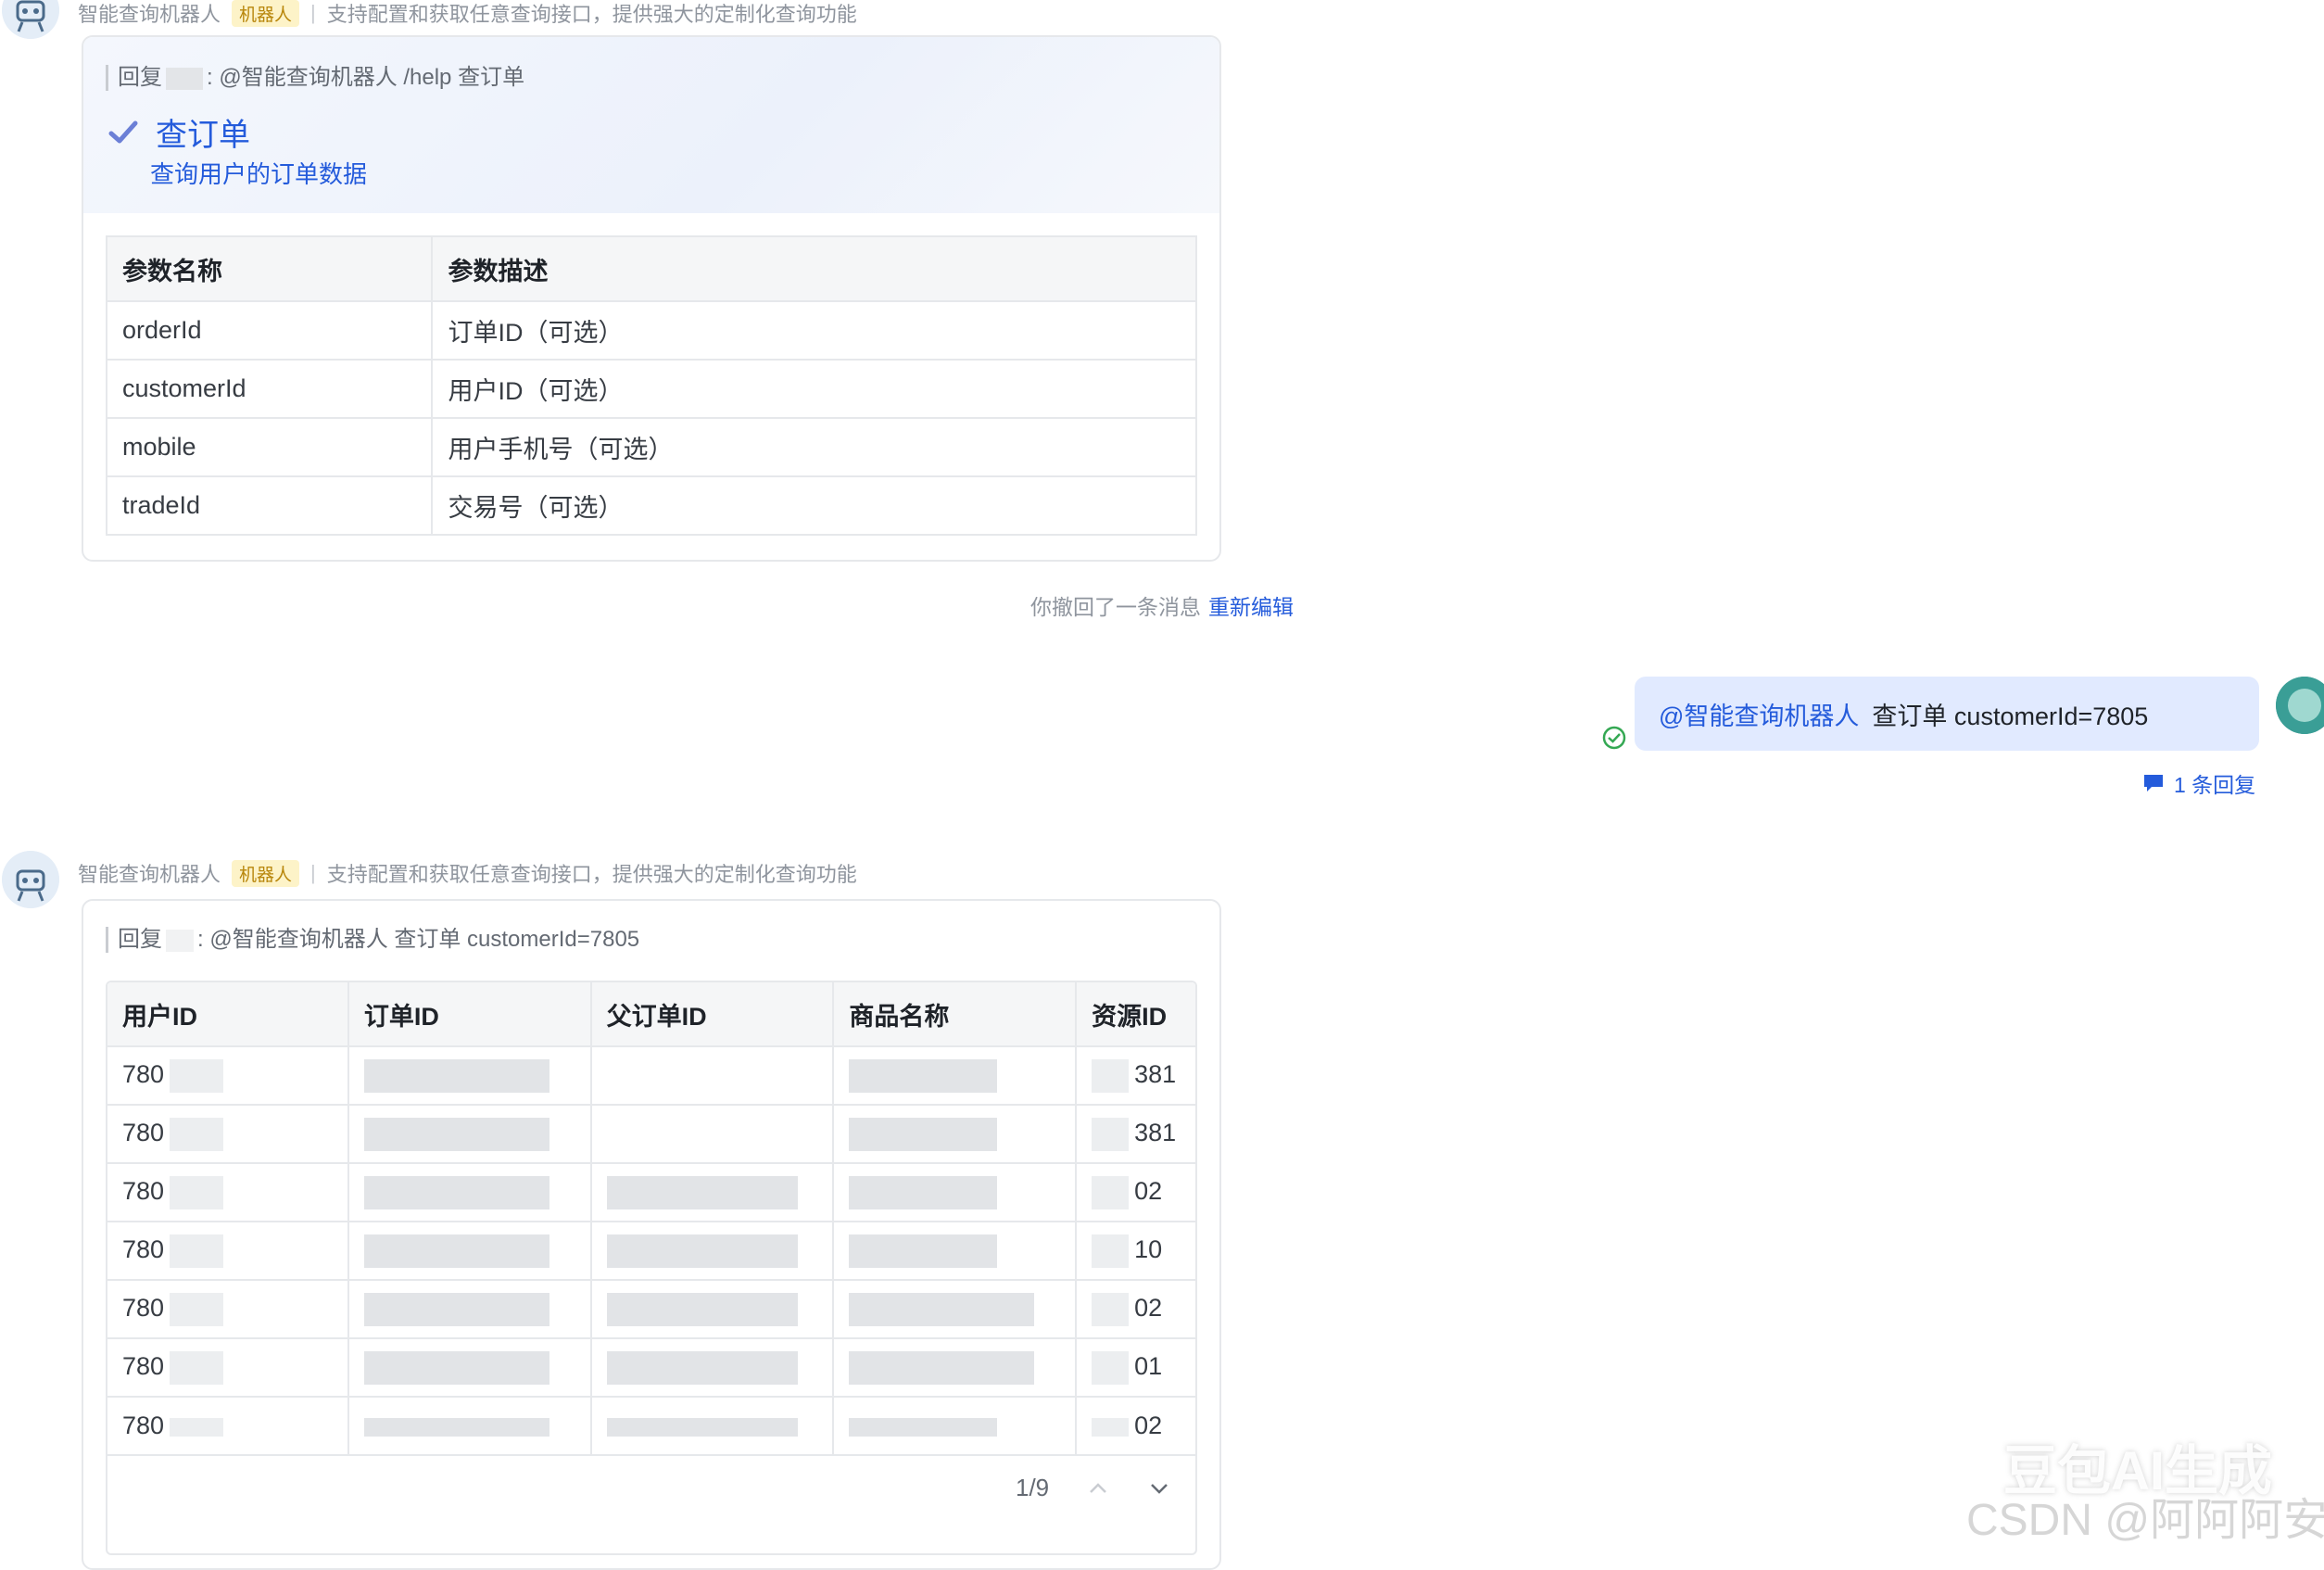  I want to click on param-name: customerId, so click(269, 389).